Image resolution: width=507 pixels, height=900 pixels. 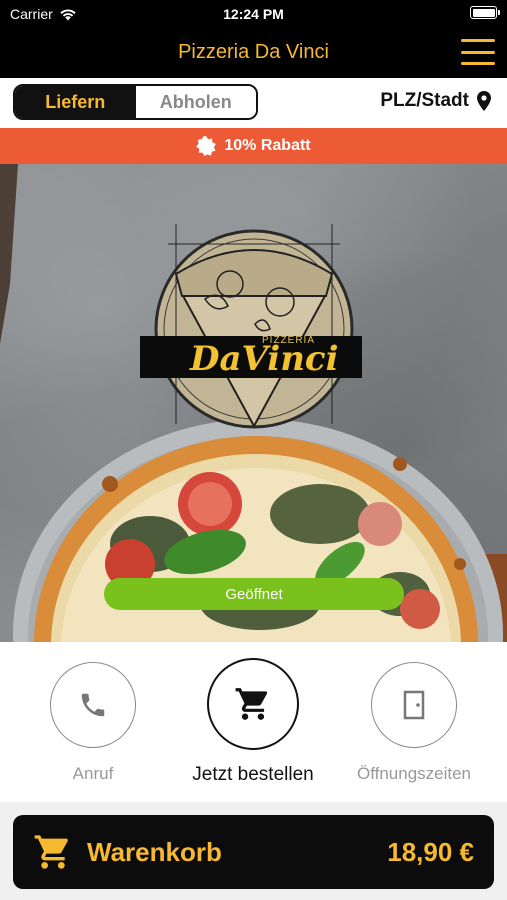 What do you see at coordinates (478, 52) in the screenshot?
I see `hamburger-menu-icon` at bounding box center [478, 52].